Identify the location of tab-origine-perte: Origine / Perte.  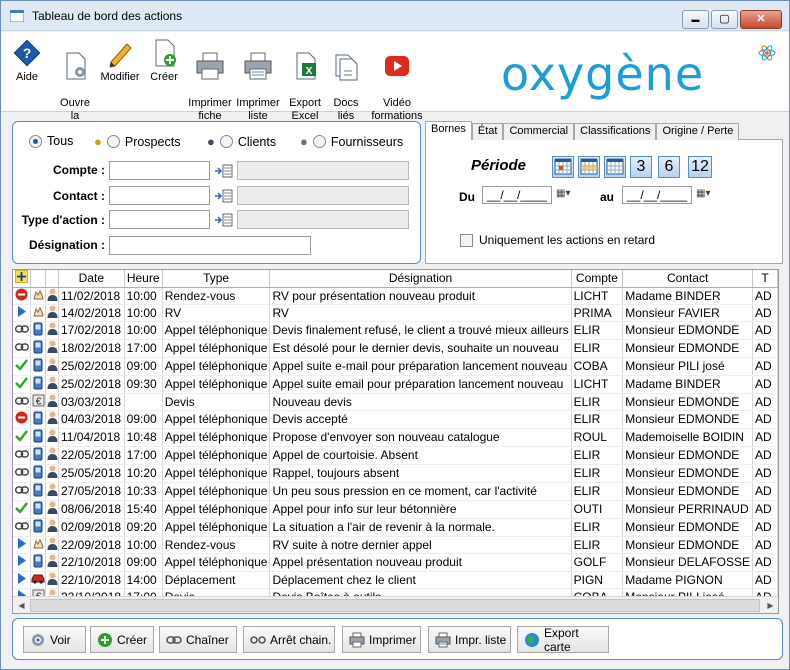
(698, 131).